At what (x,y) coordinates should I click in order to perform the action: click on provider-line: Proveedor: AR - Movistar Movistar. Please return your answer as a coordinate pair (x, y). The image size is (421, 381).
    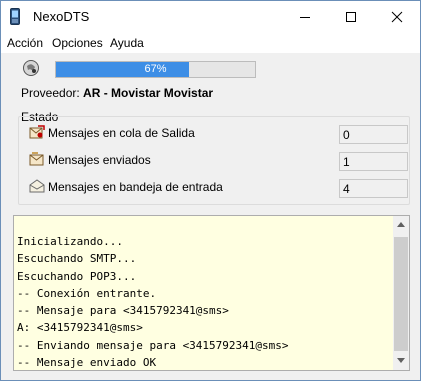
    Looking at the image, I should click on (117, 93).